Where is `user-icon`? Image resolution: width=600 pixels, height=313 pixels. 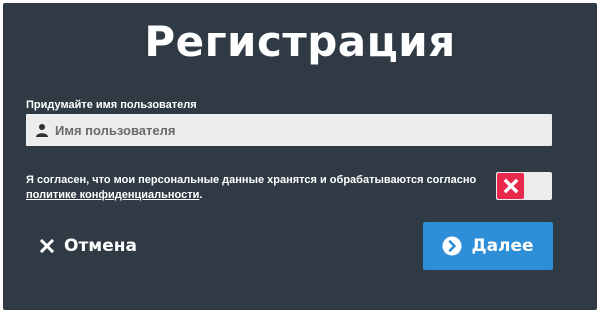
user-icon is located at coordinates (42, 130).